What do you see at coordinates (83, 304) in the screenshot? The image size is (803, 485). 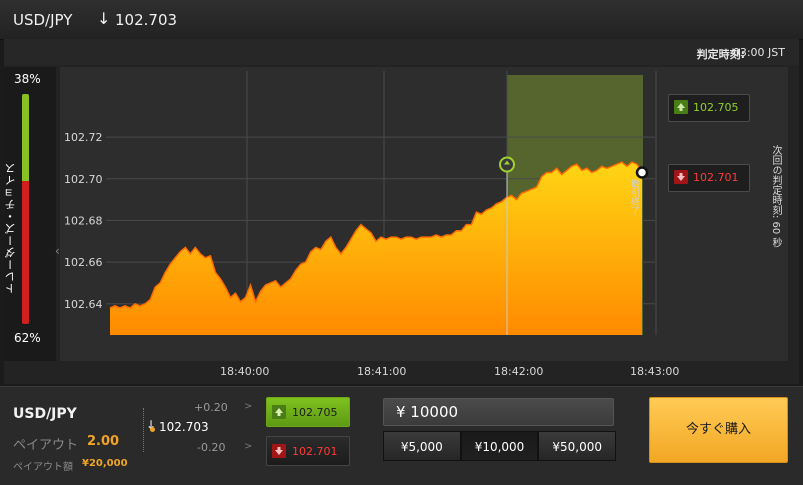 I see `y-tick-label: 102.64` at bounding box center [83, 304].